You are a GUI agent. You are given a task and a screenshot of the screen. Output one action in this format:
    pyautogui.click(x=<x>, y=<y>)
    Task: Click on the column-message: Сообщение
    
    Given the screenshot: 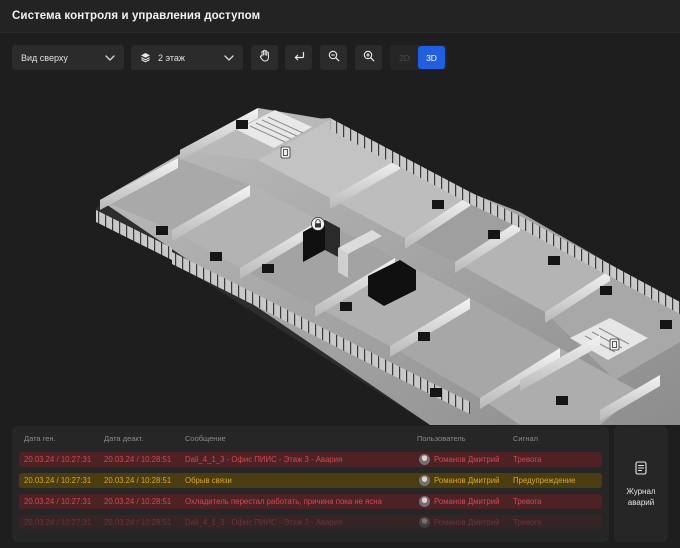 What is the action you would take?
    pyautogui.click(x=205, y=438)
    